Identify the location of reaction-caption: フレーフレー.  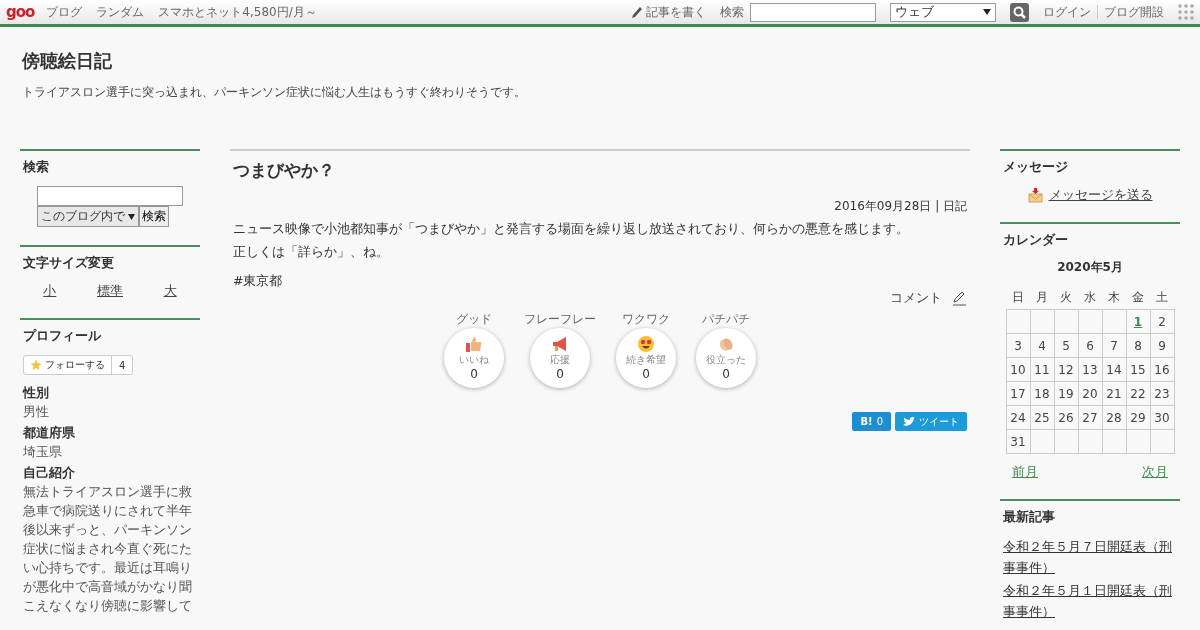
(560, 319).